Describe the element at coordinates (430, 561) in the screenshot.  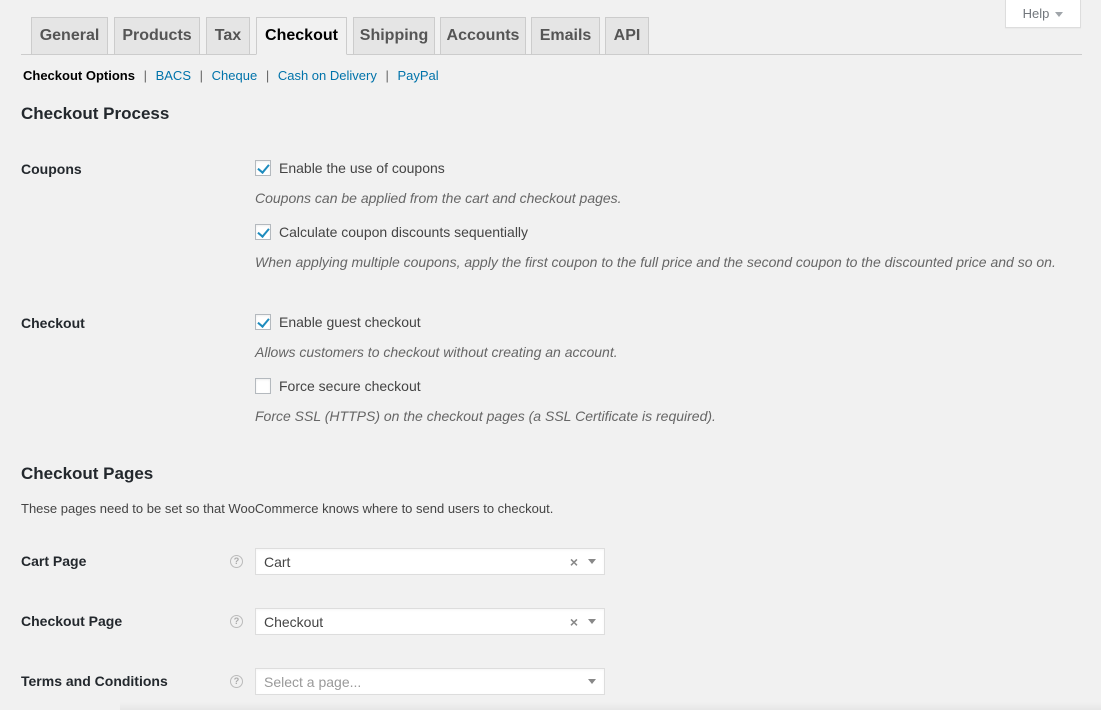
I see `cart-page-select: Cart ×` at that location.